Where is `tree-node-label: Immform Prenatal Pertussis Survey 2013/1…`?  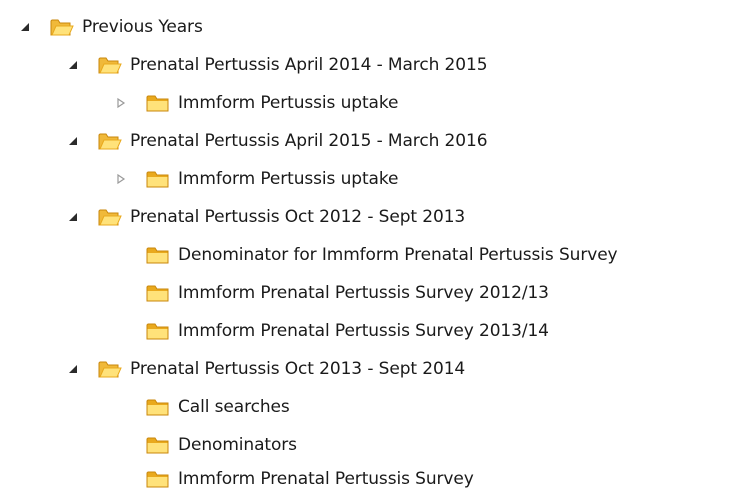 tree-node-label: Immform Prenatal Pertussis Survey 2013/1… is located at coordinates (363, 331).